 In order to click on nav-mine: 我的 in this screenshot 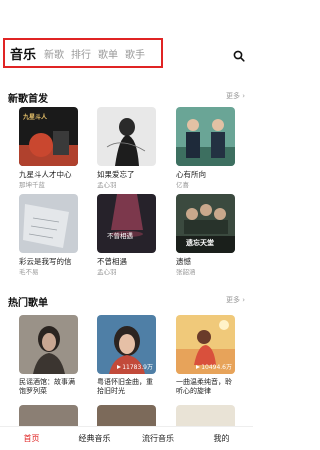, I will do `click(221, 438)`.